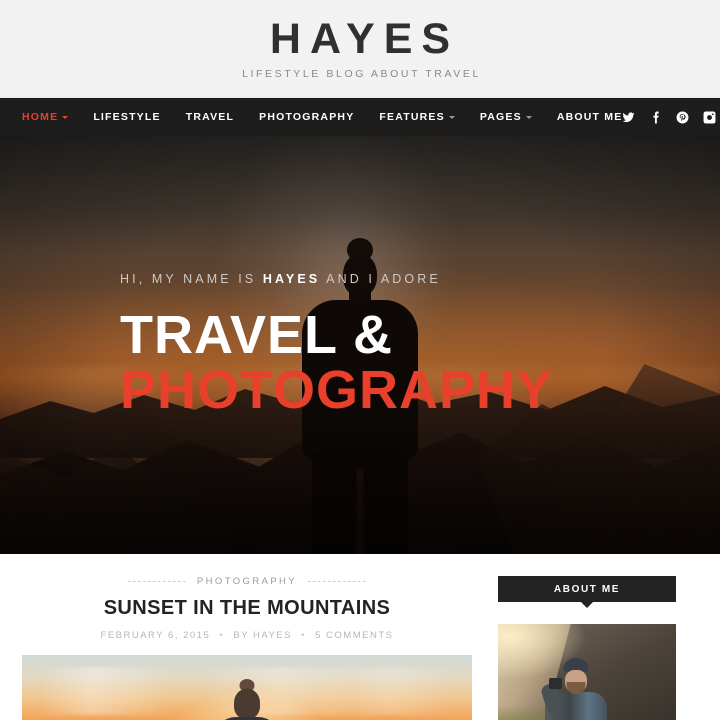  I want to click on nav-item-label: HOME, so click(40, 117).